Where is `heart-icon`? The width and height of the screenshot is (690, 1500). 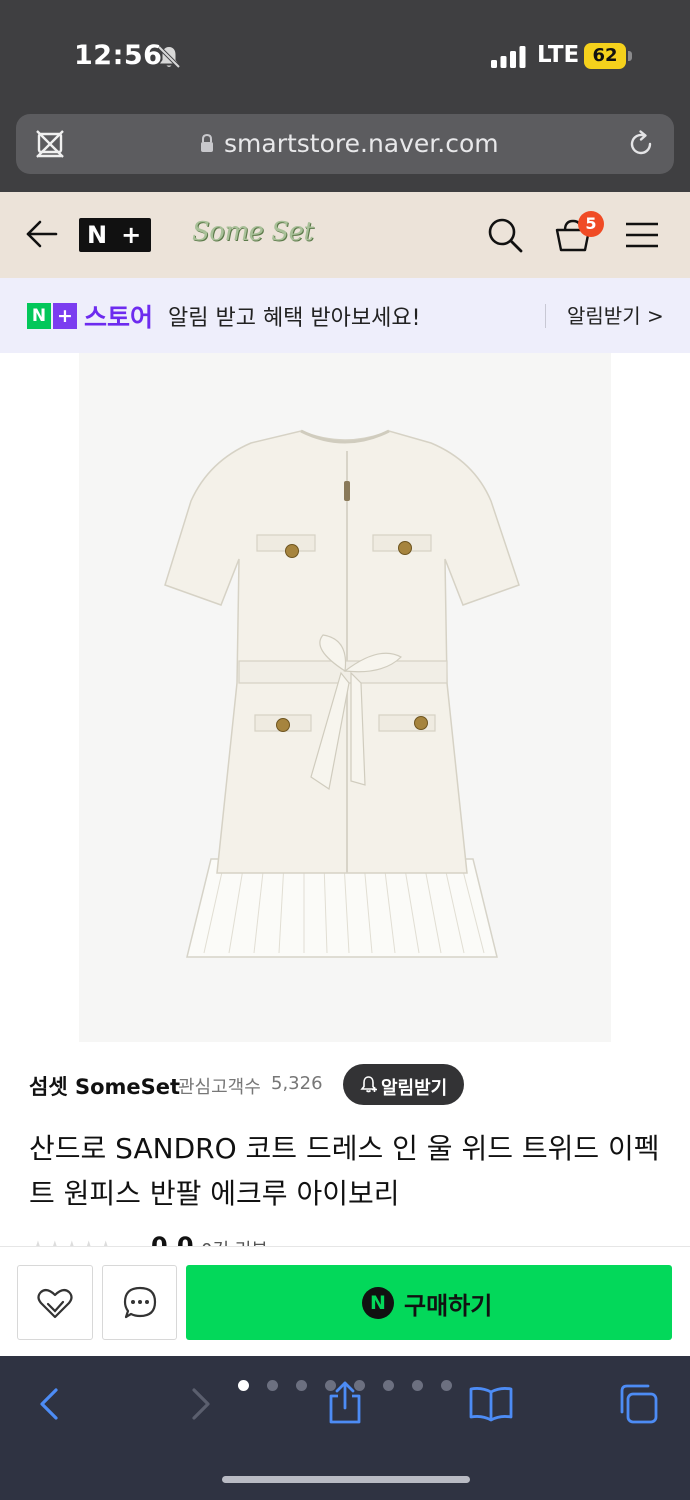 heart-icon is located at coordinates (55, 1303).